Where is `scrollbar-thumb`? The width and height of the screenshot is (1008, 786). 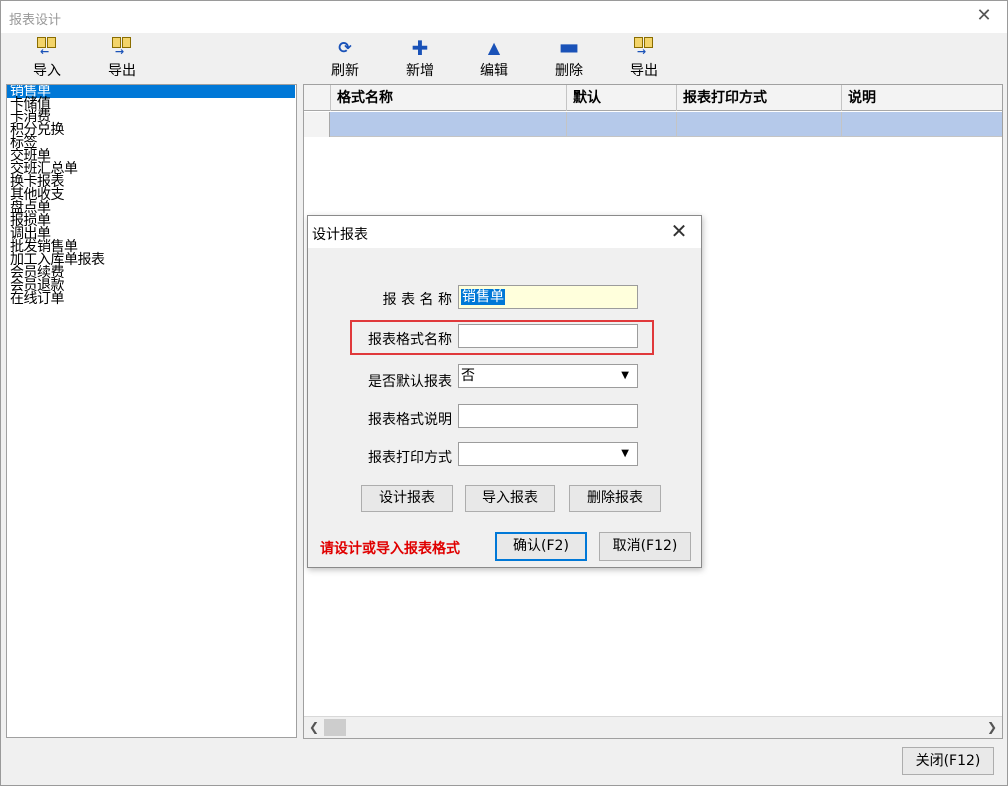 scrollbar-thumb is located at coordinates (335, 727).